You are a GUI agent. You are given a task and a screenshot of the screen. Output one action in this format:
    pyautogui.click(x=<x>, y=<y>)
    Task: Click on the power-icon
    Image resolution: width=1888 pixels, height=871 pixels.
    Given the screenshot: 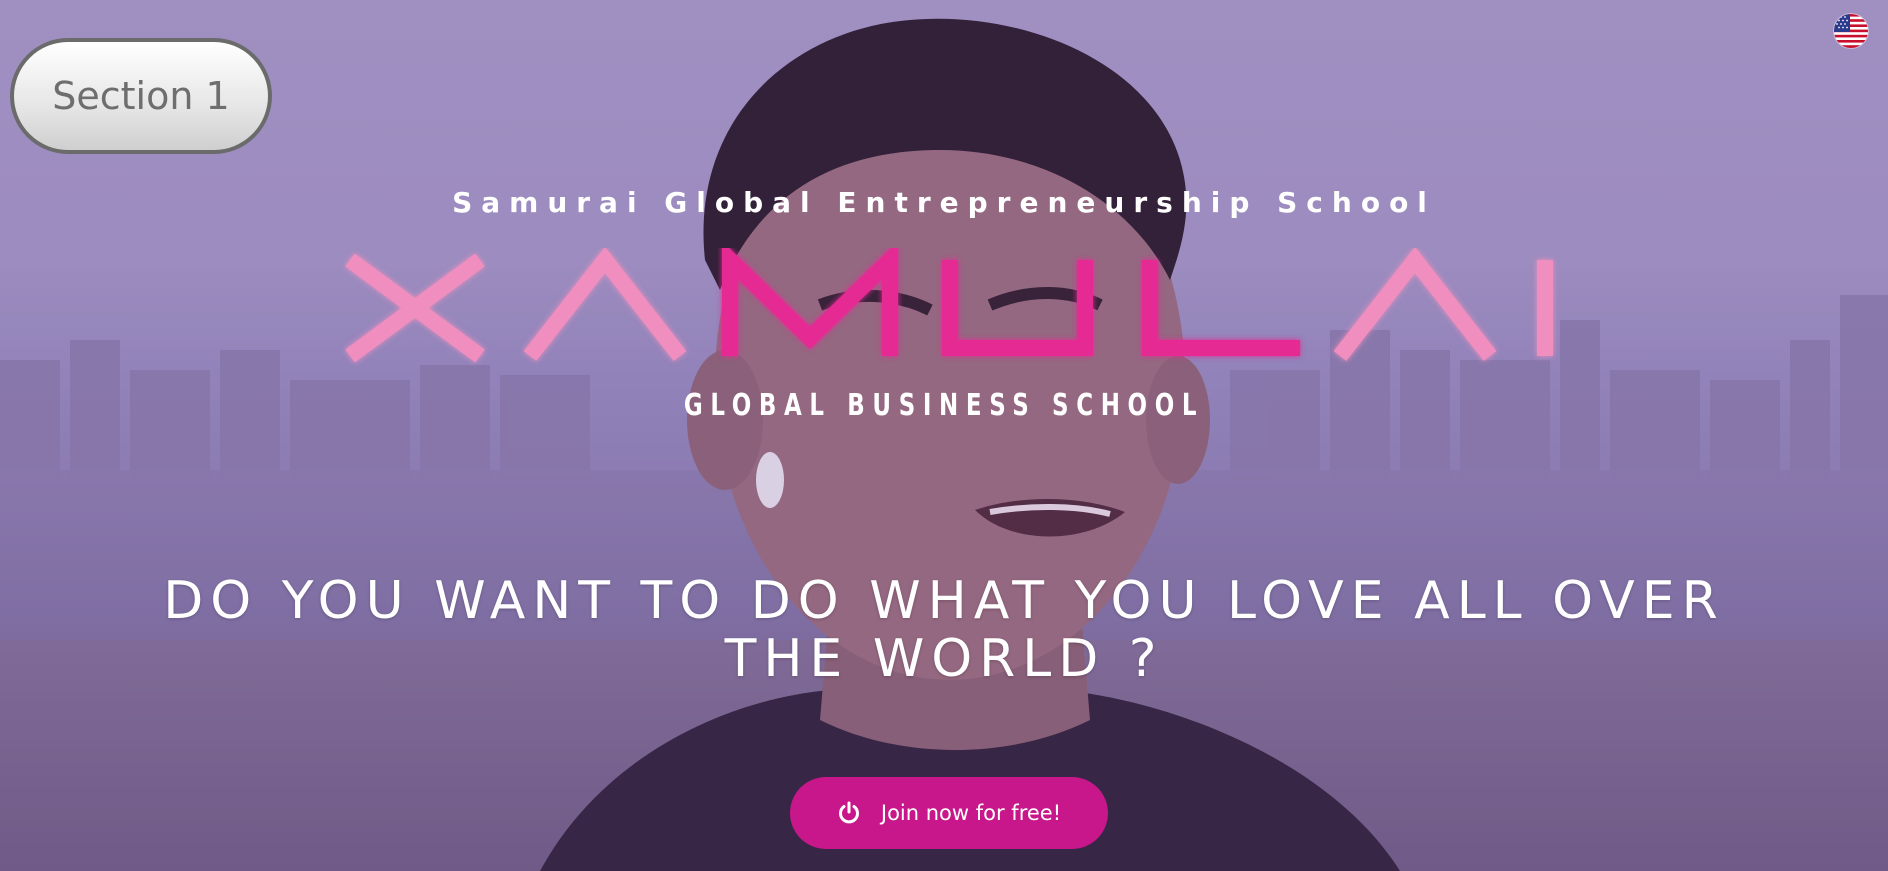 What is the action you would take?
    pyautogui.click(x=848, y=812)
    